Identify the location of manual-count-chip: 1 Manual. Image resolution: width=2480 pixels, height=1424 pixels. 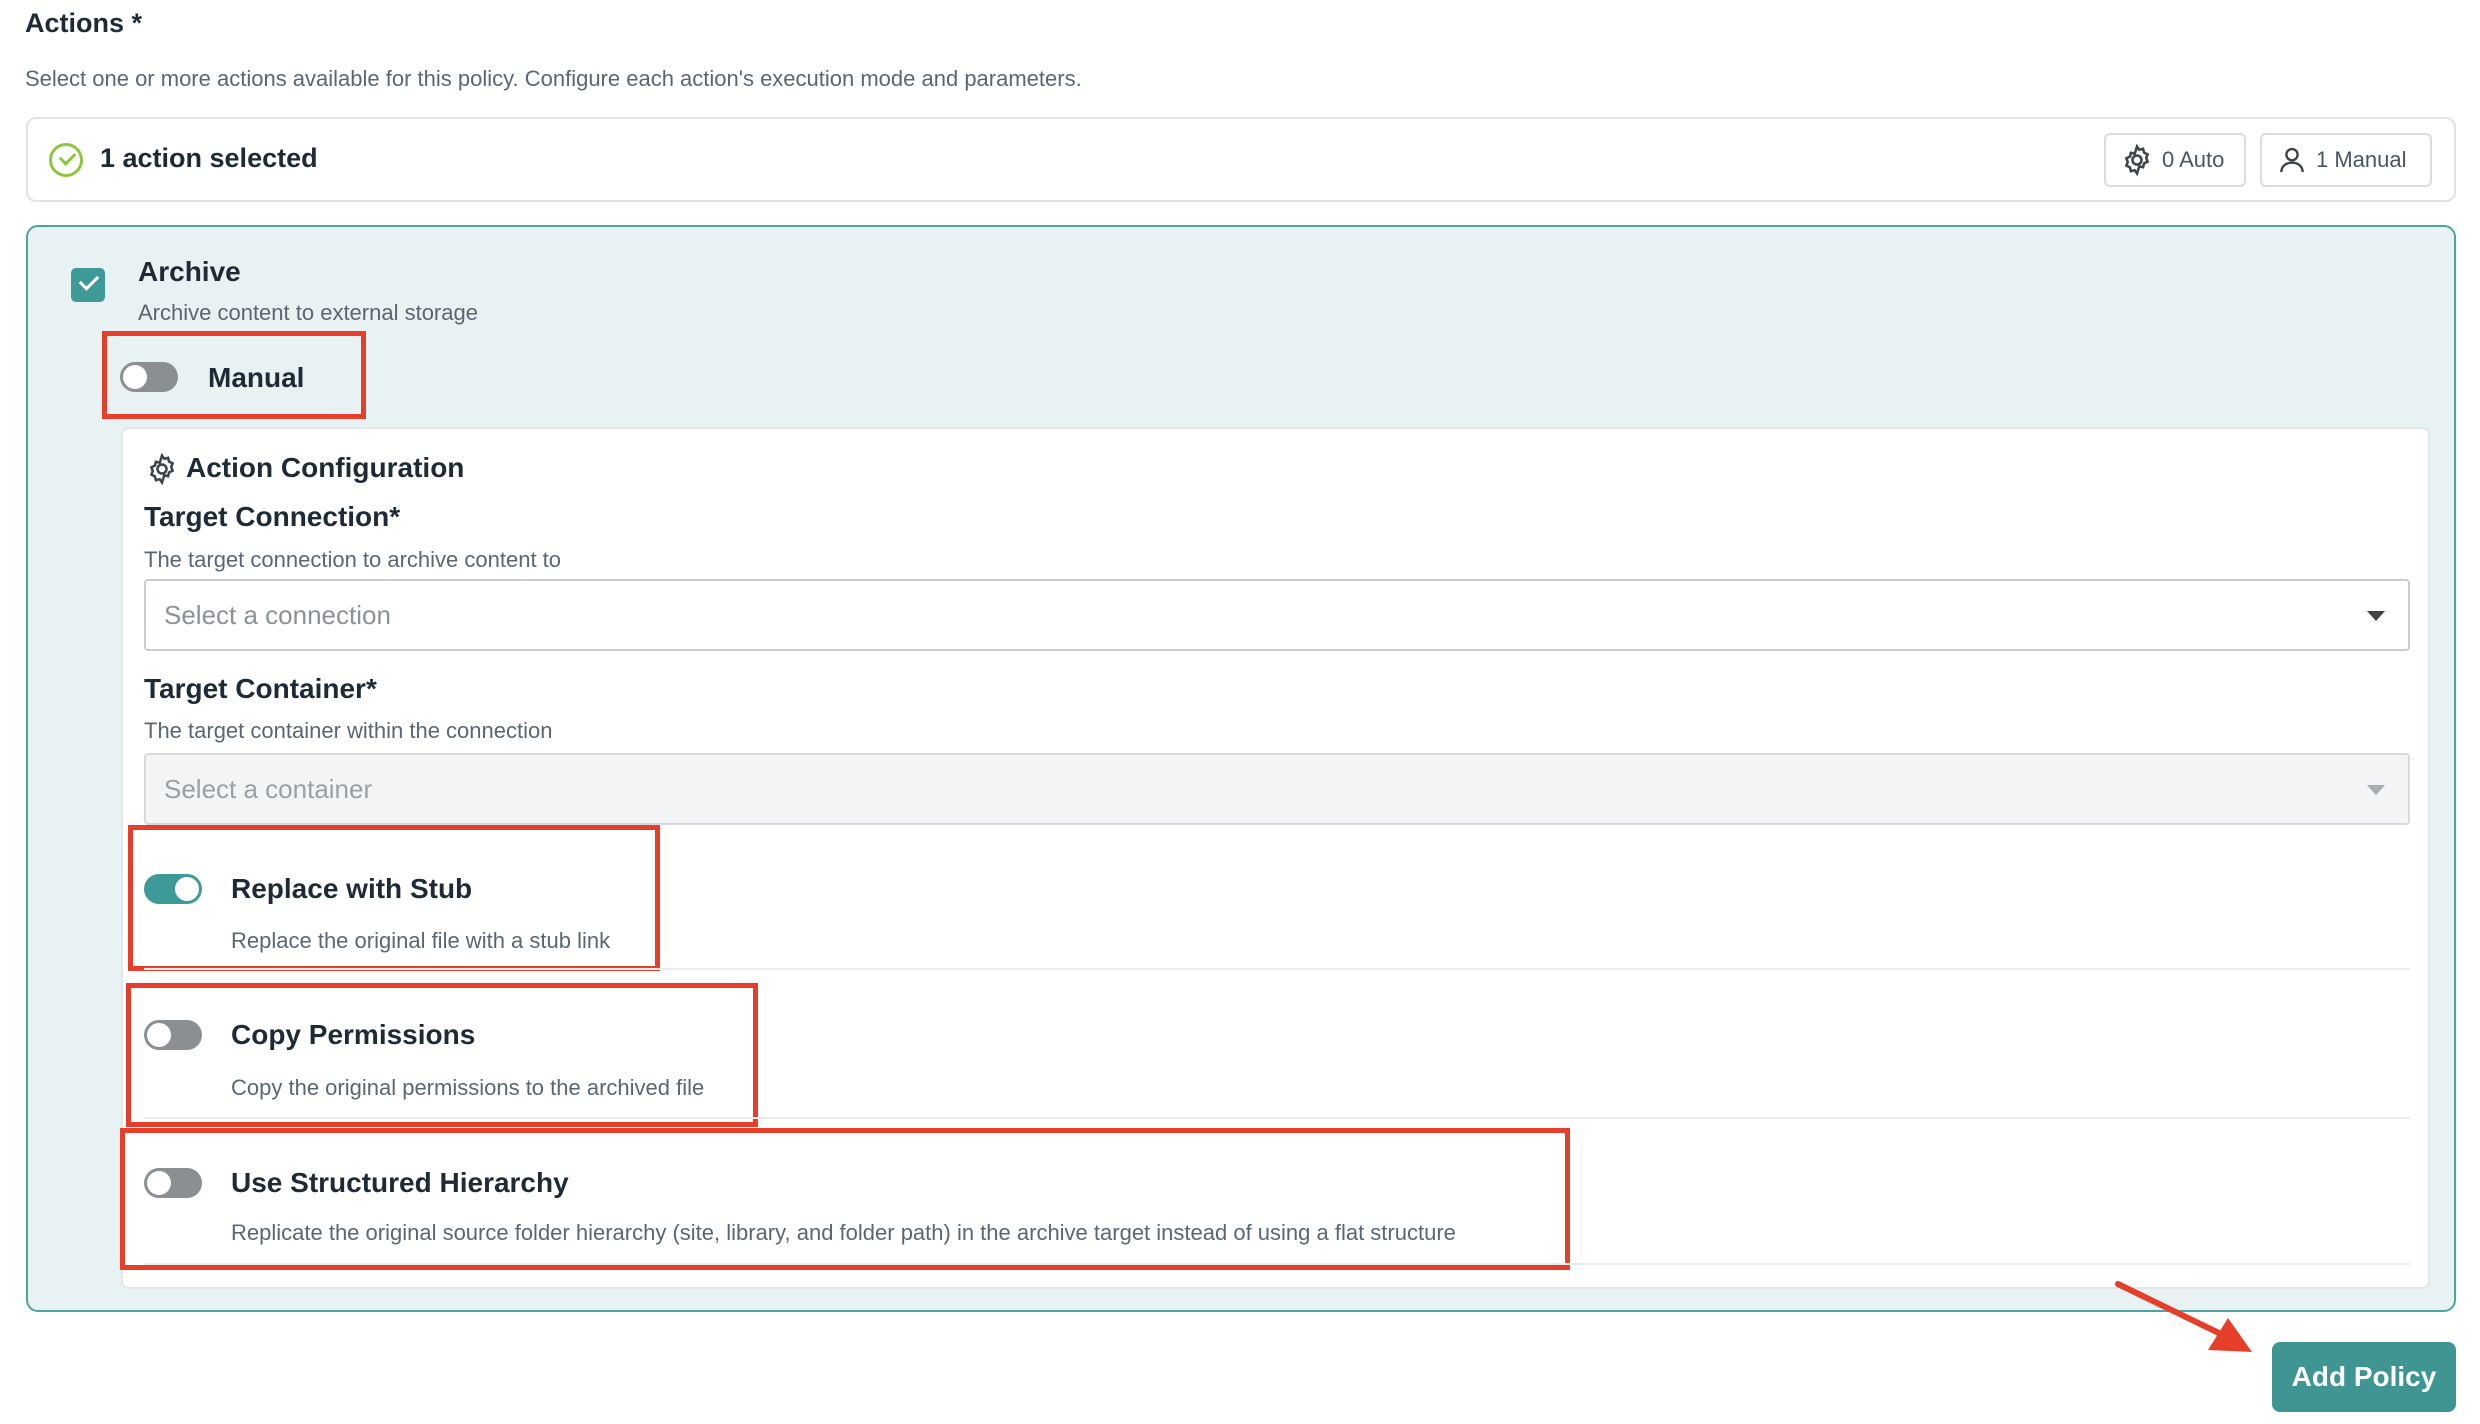
(2346, 160).